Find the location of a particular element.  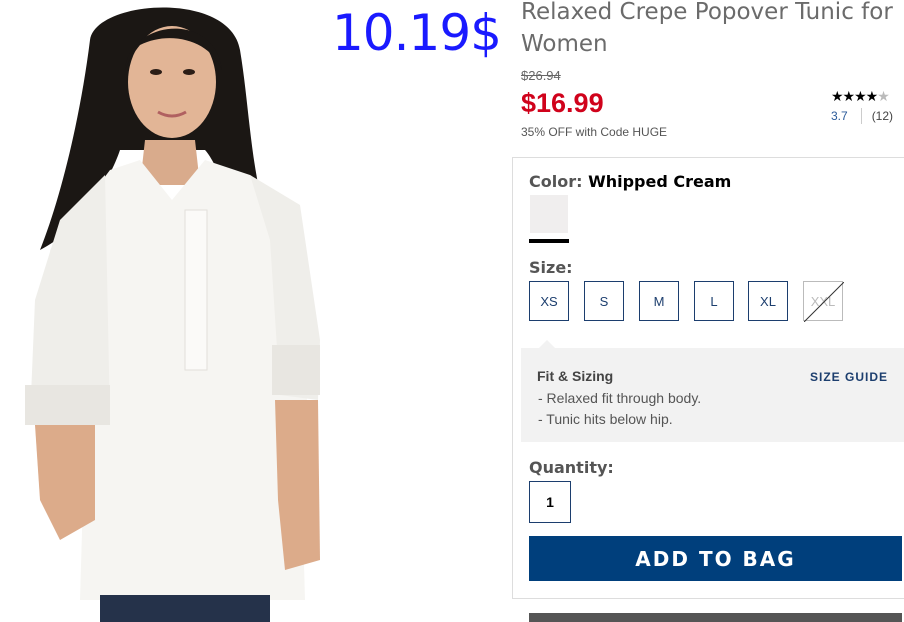

star-rating-icon: ★★★★★ is located at coordinates (866, 96).